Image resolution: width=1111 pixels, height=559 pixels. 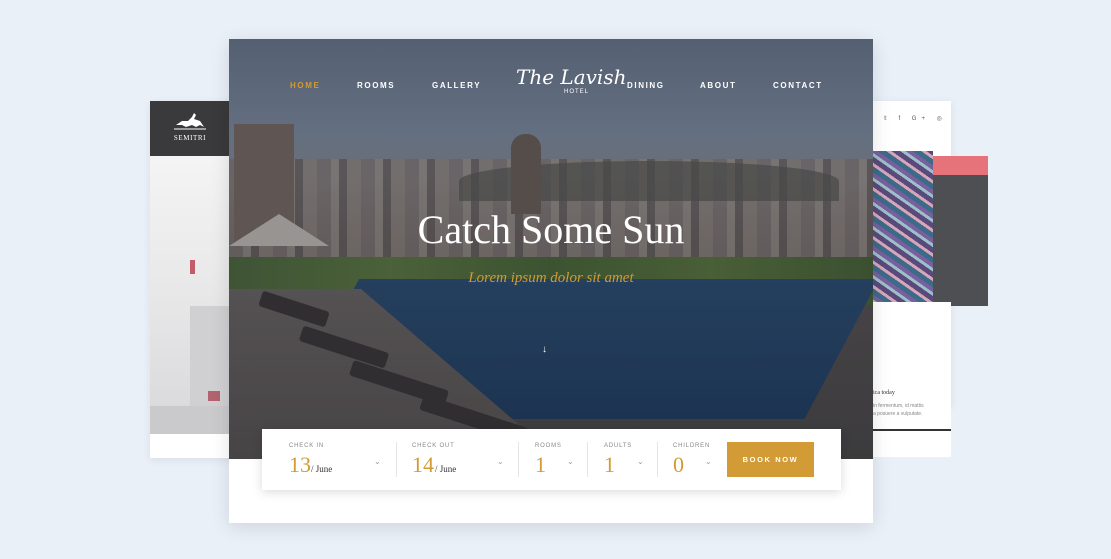 What do you see at coordinates (376, 85) in the screenshot?
I see `nav-rooms: ROOMS` at bounding box center [376, 85].